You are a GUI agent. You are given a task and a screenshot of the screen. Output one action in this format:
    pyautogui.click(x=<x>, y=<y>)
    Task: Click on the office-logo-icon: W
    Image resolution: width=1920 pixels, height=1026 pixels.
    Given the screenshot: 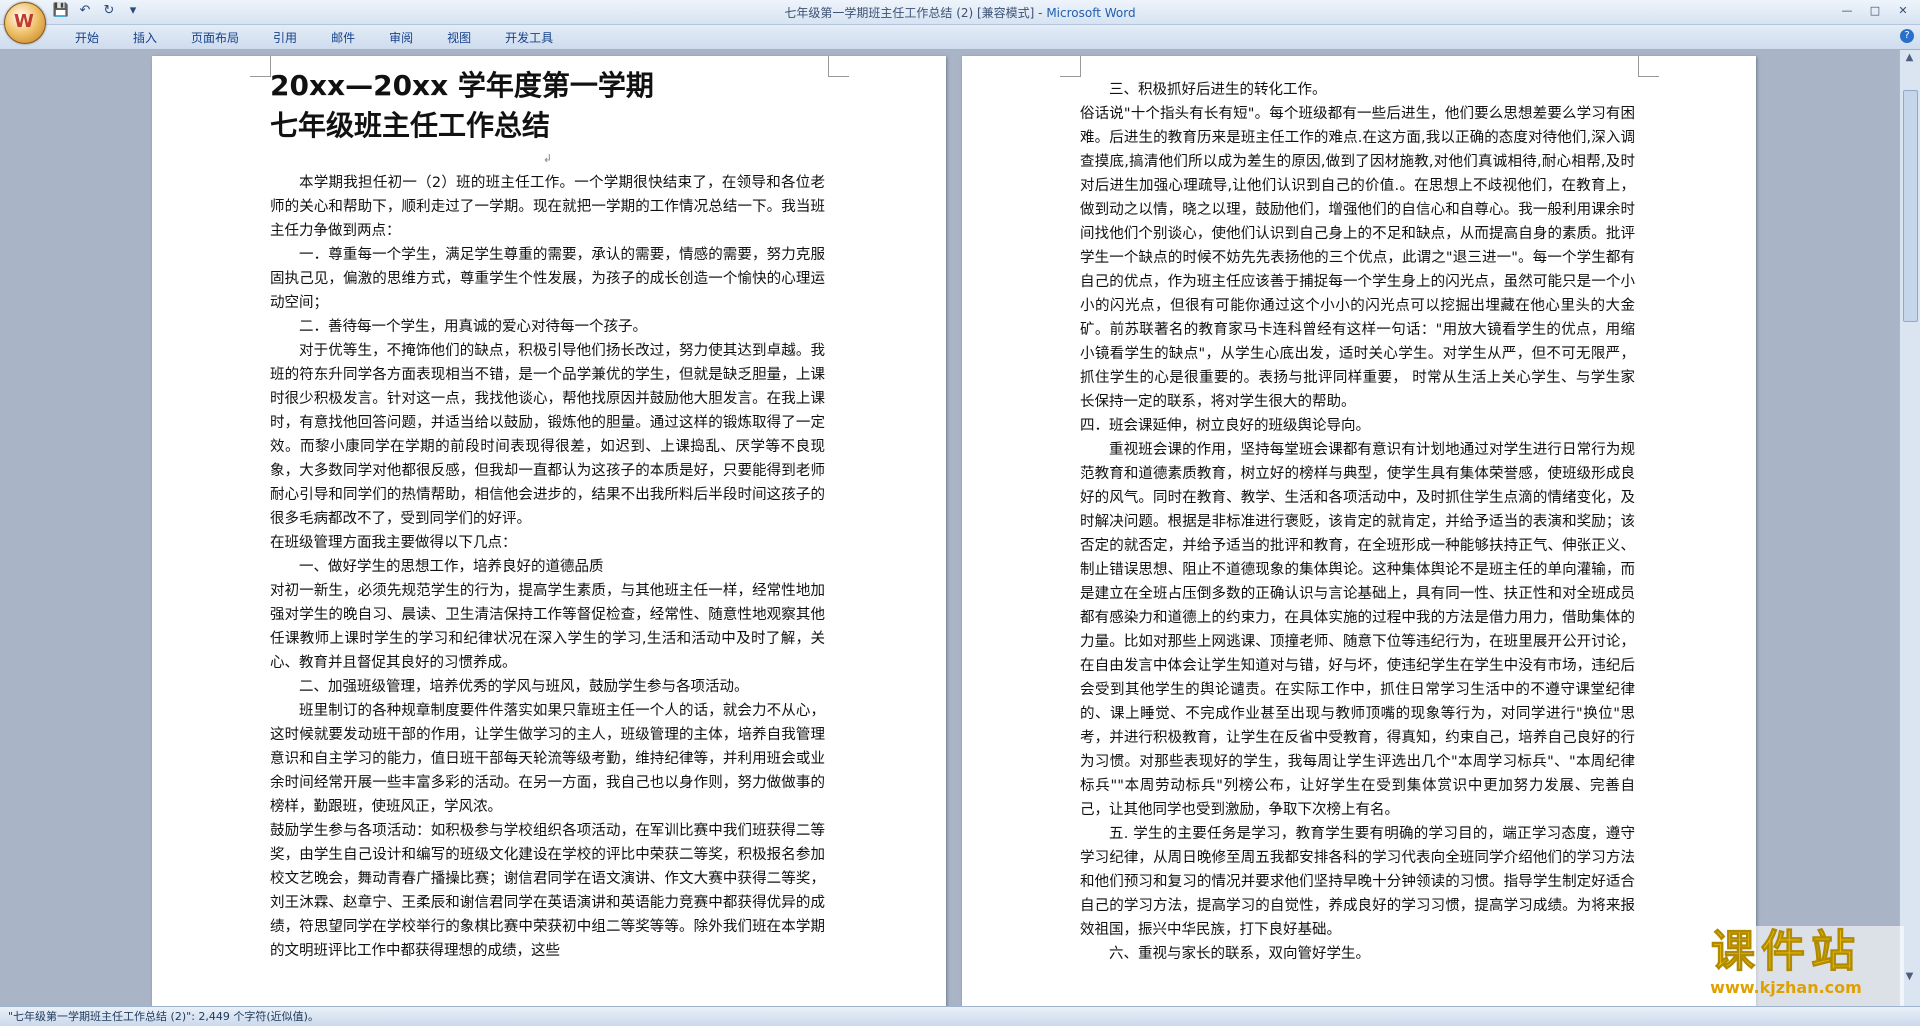 What is the action you would take?
    pyautogui.click(x=24, y=21)
    